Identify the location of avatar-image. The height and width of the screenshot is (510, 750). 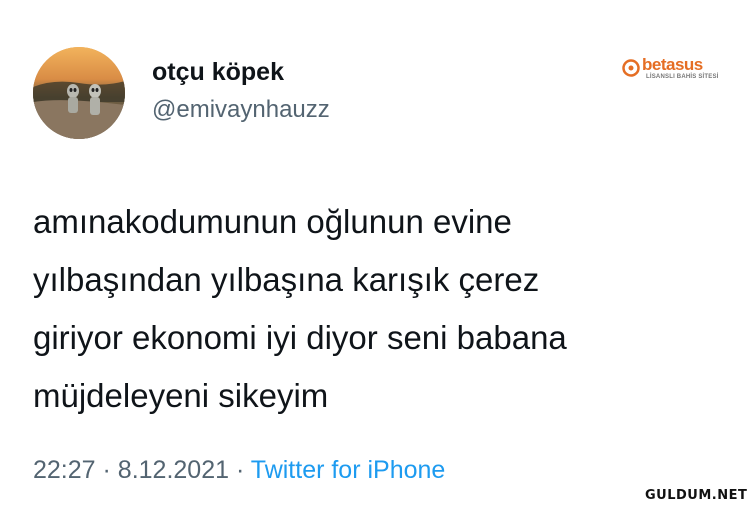
(79, 93).